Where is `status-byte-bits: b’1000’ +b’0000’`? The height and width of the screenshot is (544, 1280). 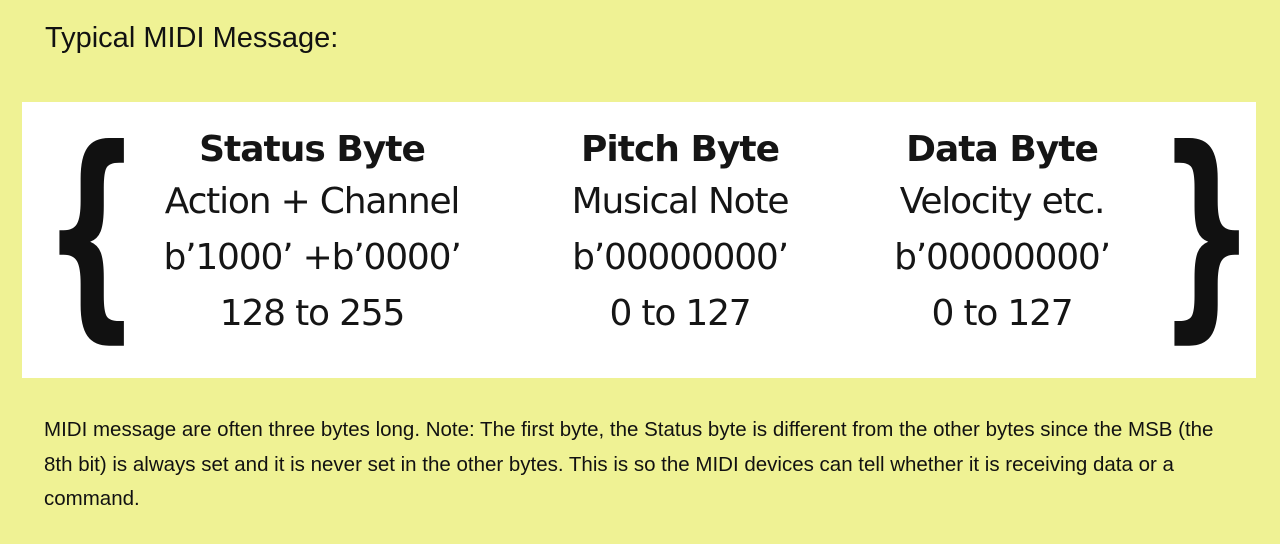 status-byte-bits: b’1000’ +b’0000’ is located at coordinates (312, 257).